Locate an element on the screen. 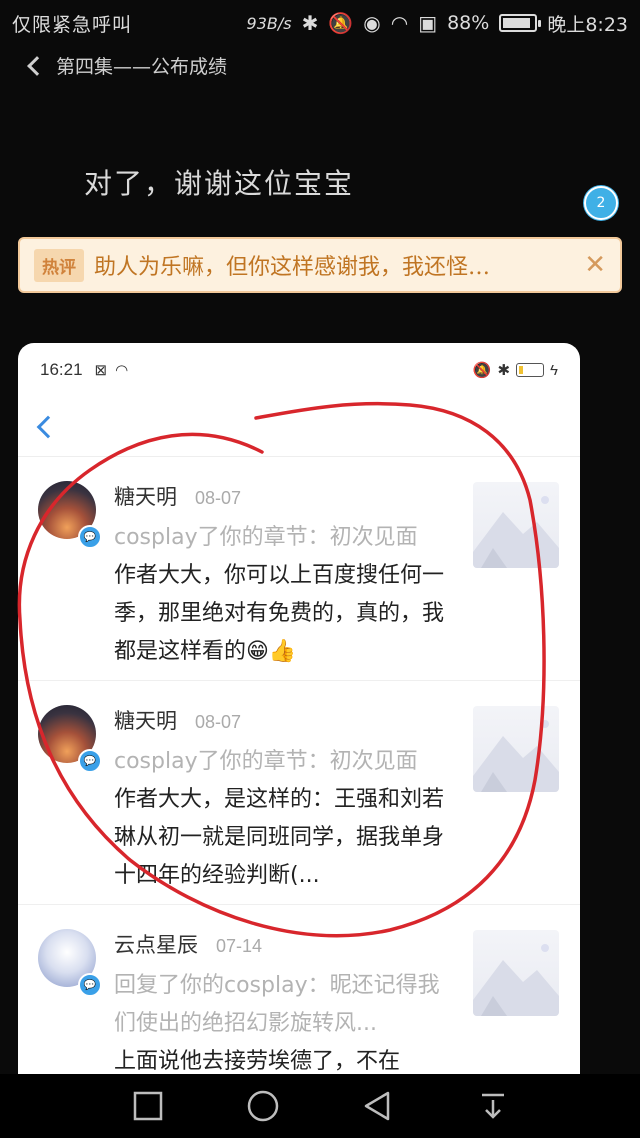 The image size is (640, 1138). triangle-back-icon is located at coordinates (376, 1106).